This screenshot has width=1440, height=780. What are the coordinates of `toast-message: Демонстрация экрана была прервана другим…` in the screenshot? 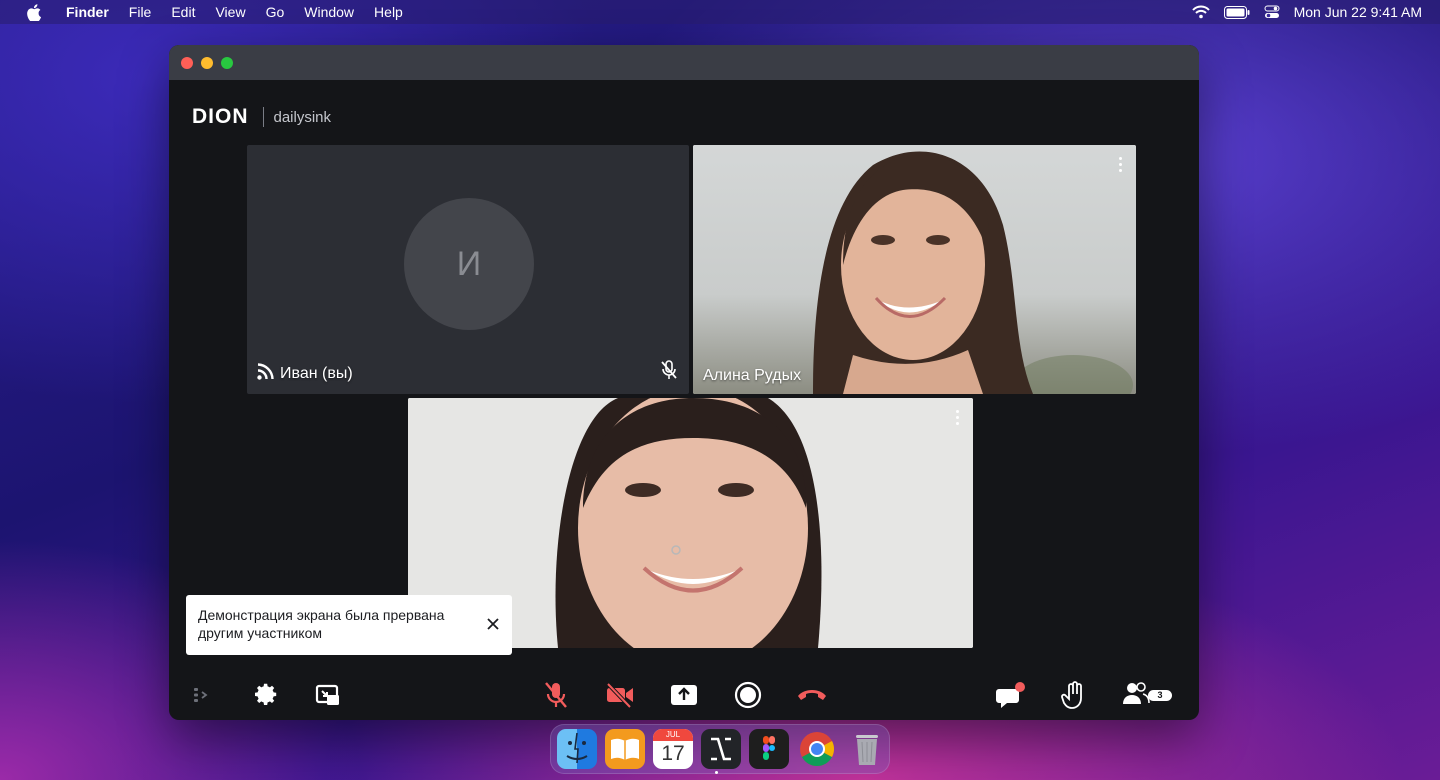 It's located at (321, 624).